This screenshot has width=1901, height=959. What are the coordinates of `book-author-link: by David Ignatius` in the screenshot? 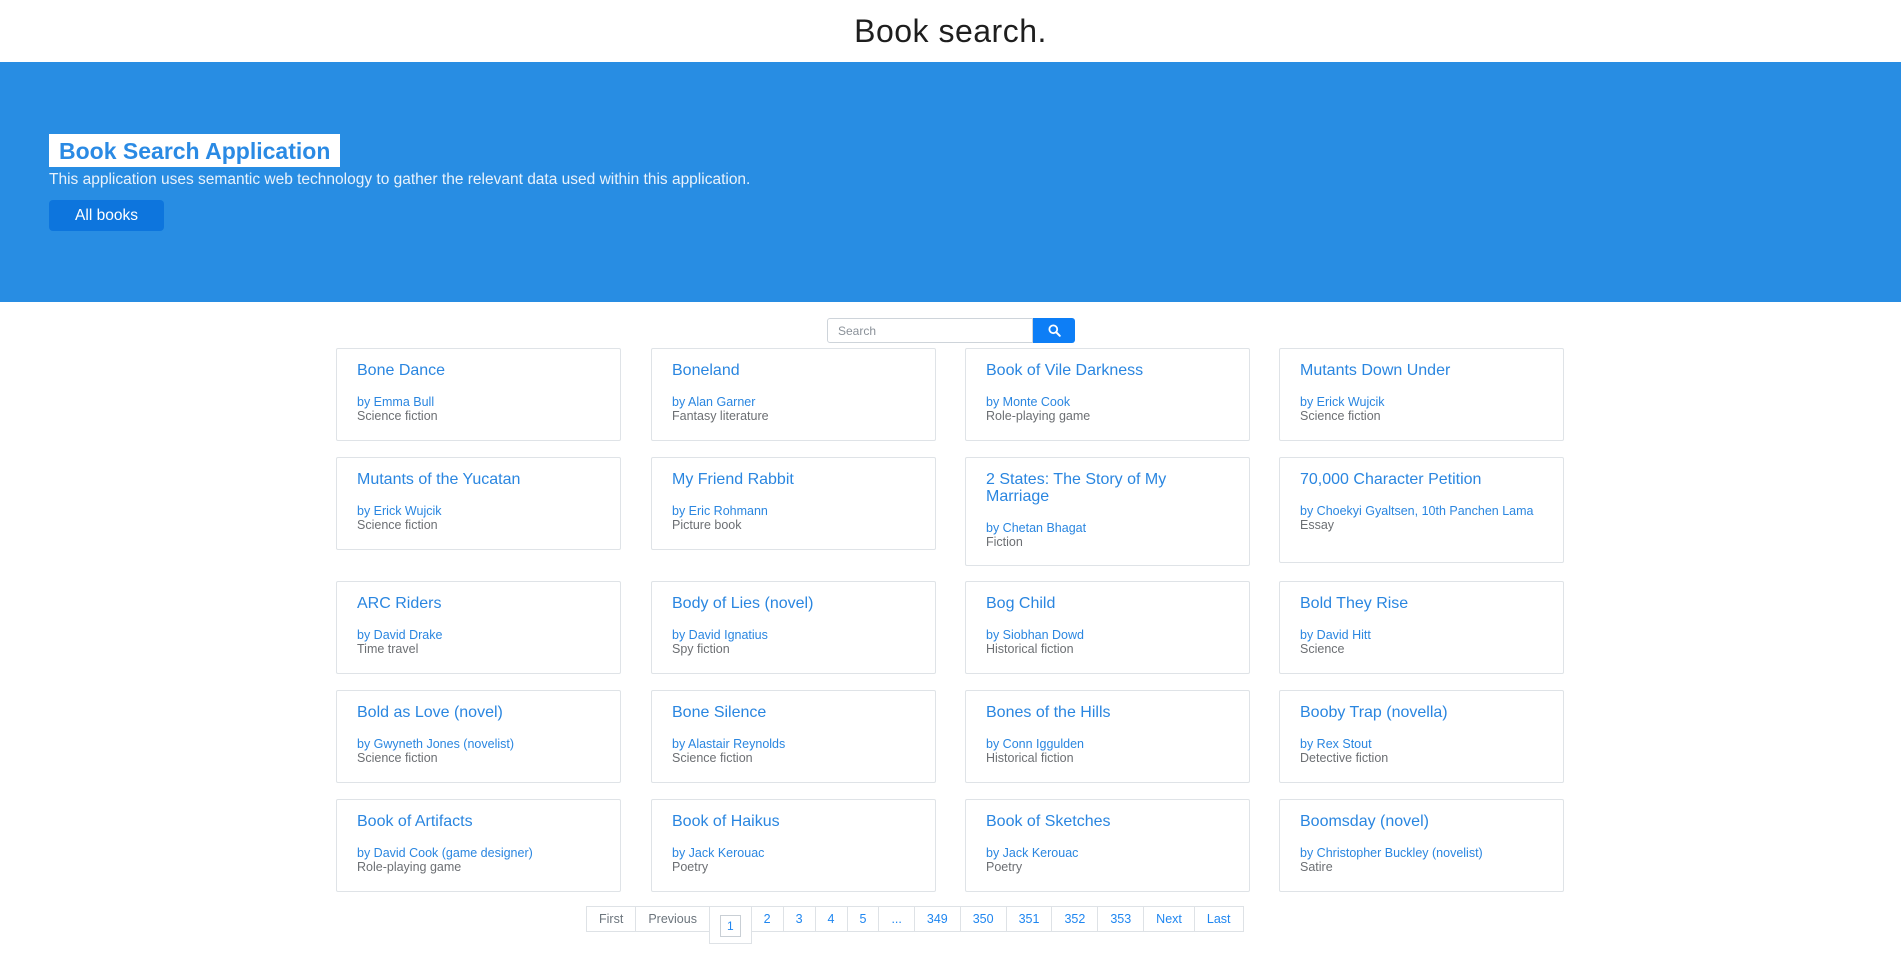 It's located at (793, 635).